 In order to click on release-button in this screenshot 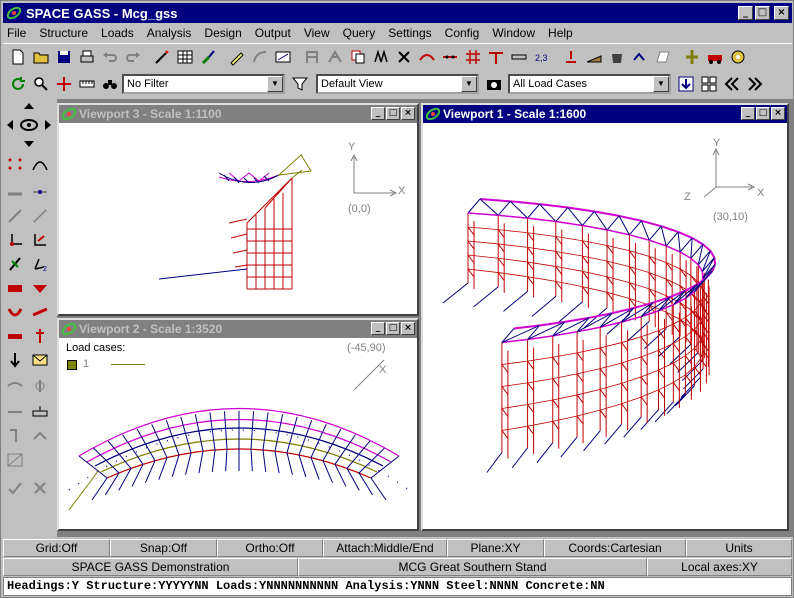, I will do `click(15, 412)`.